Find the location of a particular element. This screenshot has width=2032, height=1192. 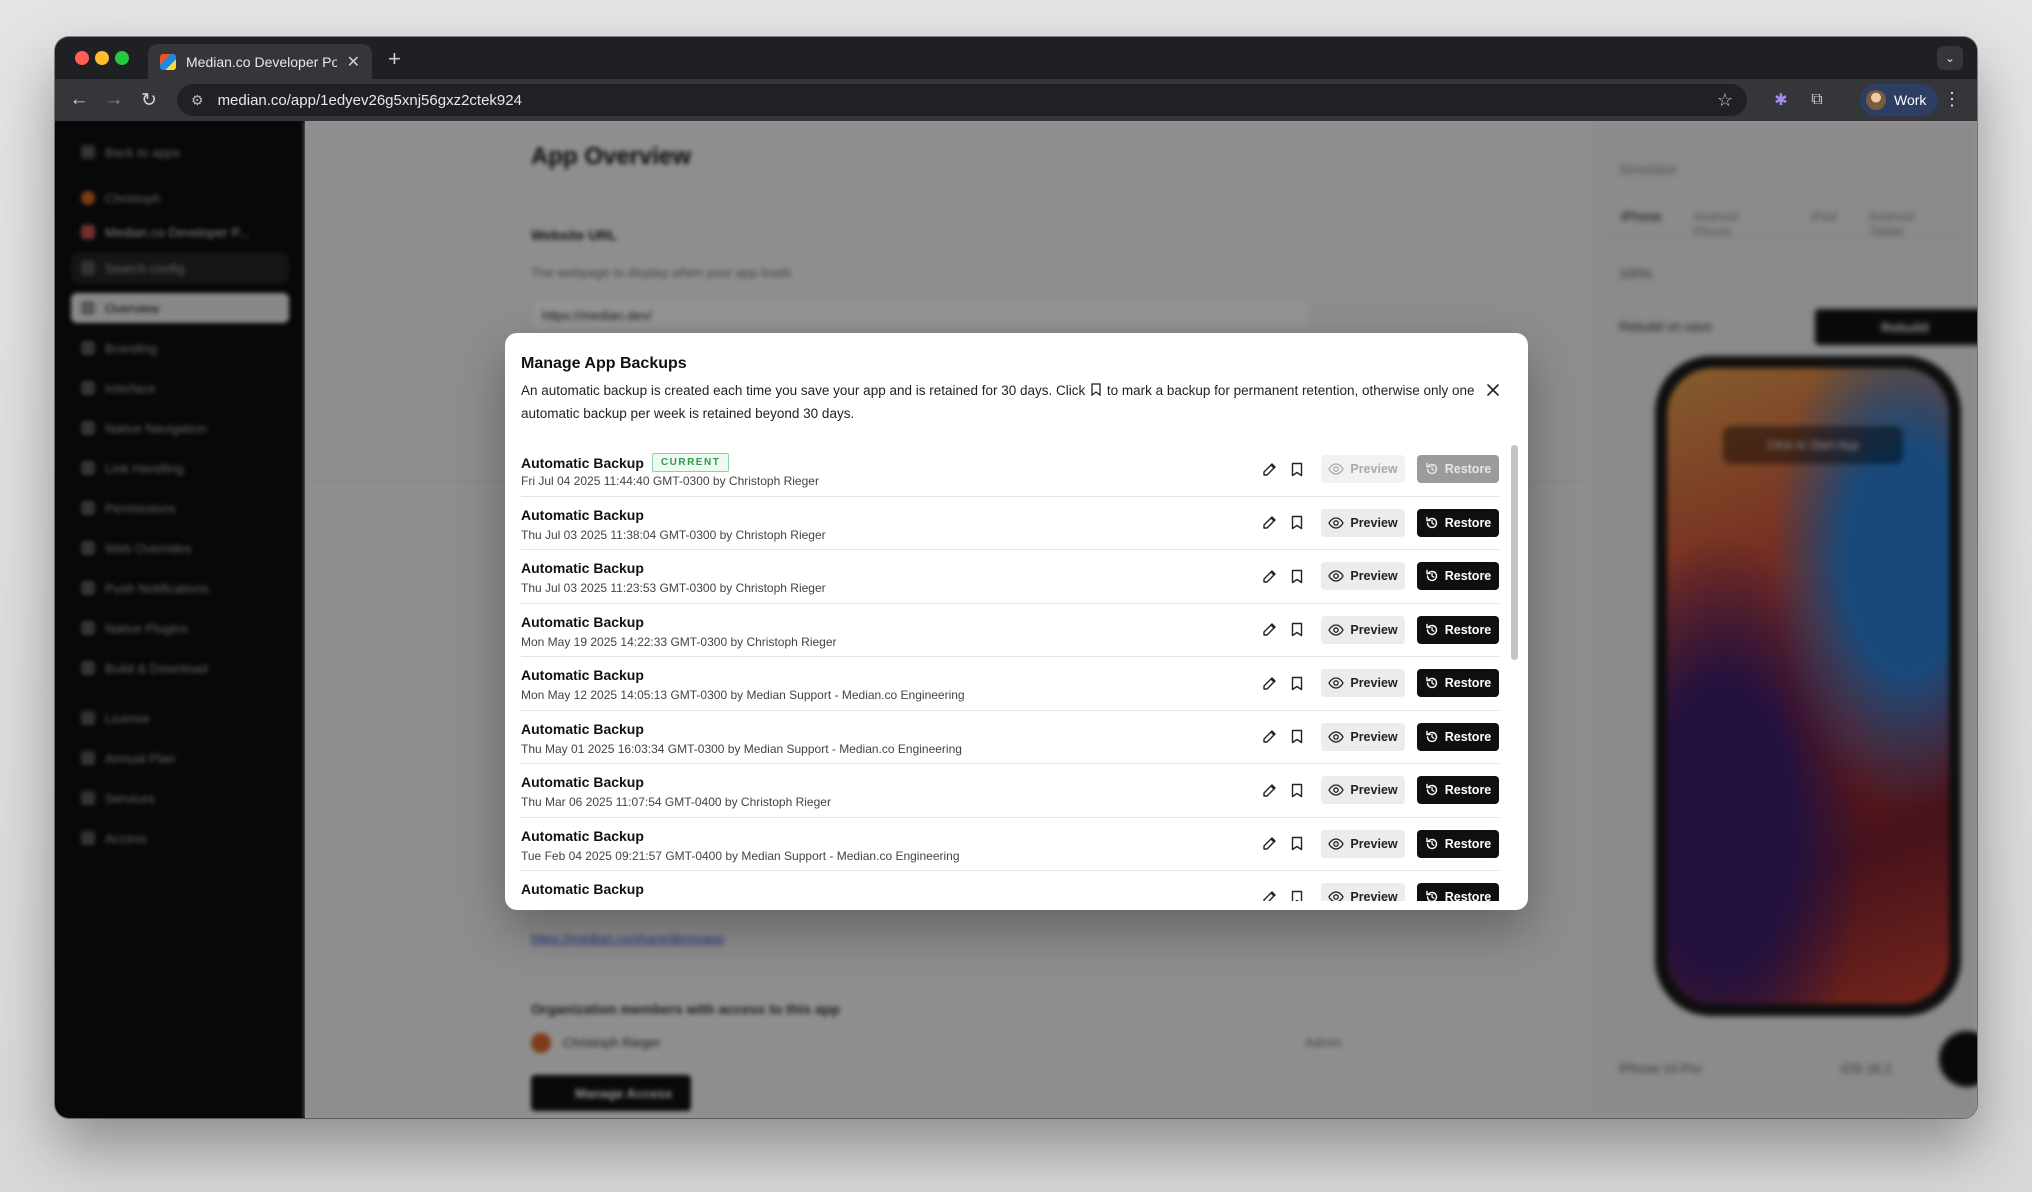

browser-menu-icon: ⋮ is located at coordinates (1952, 99).